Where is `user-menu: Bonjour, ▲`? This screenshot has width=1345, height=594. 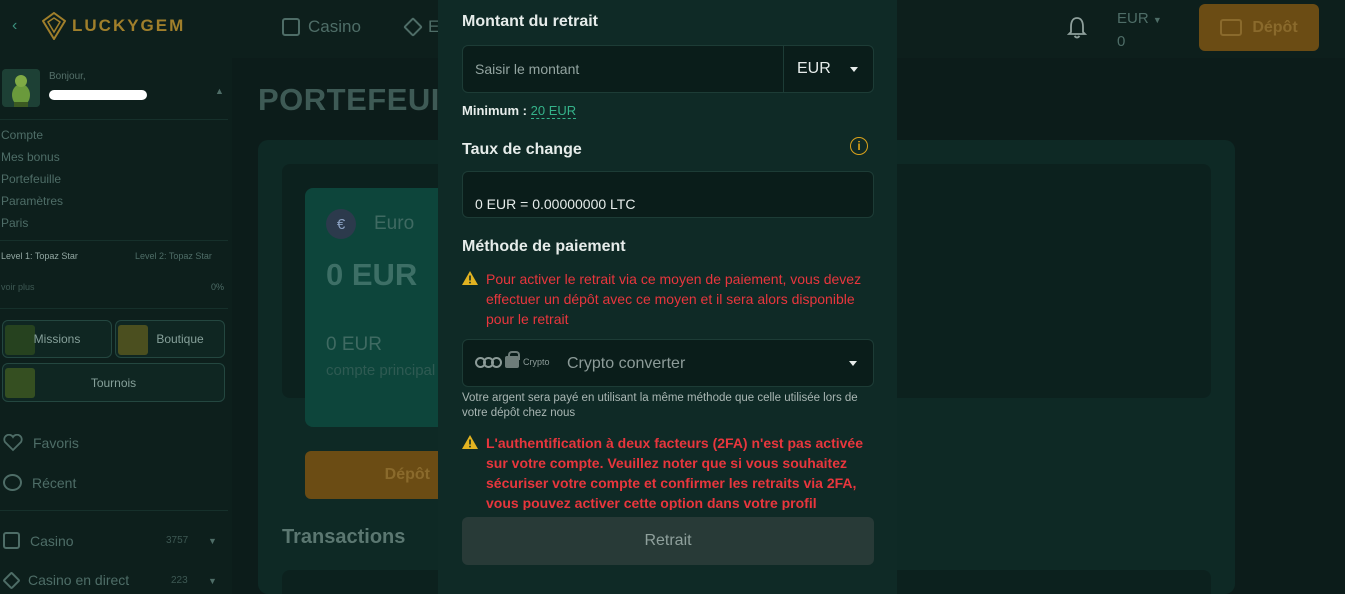
user-menu: Bonjour, ▲ is located at coordinates (114, 89).